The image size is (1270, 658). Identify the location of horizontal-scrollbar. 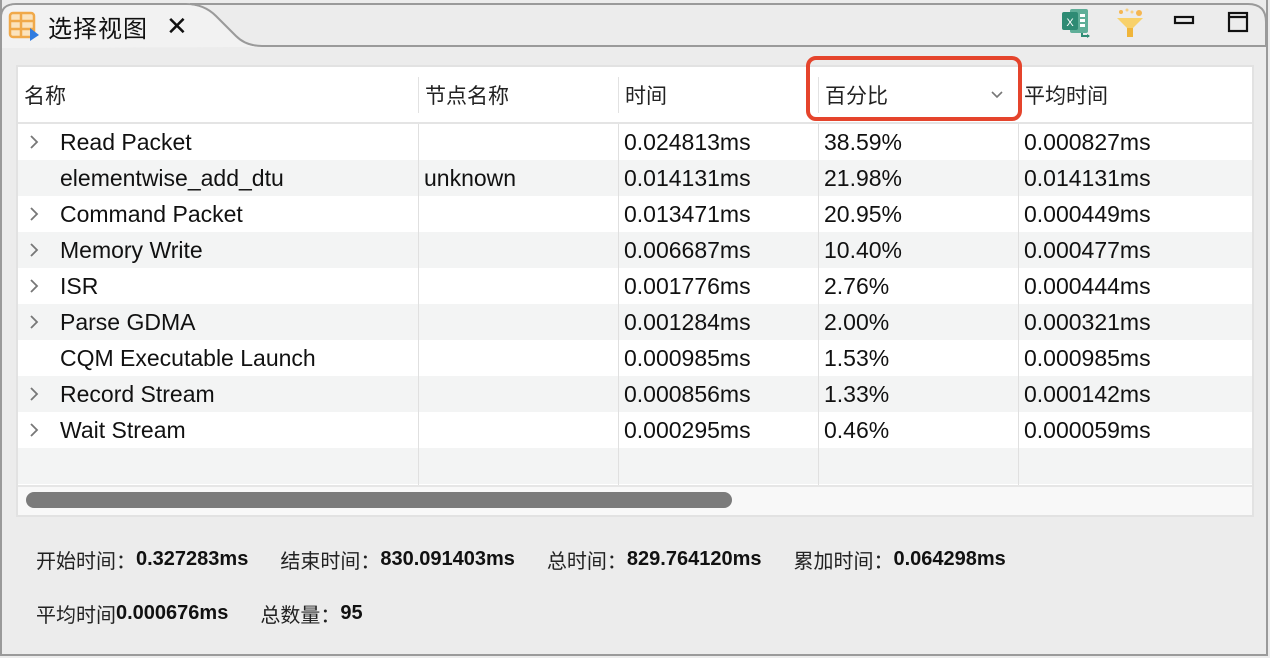
(635, 500).